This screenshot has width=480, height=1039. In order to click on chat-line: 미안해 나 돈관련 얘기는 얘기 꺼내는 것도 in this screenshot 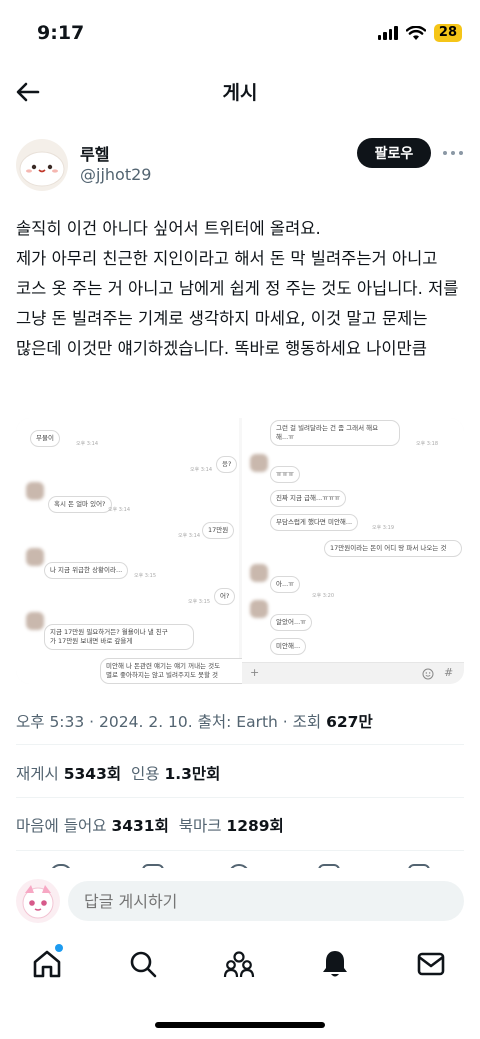, I will do `click(163, 666)`.